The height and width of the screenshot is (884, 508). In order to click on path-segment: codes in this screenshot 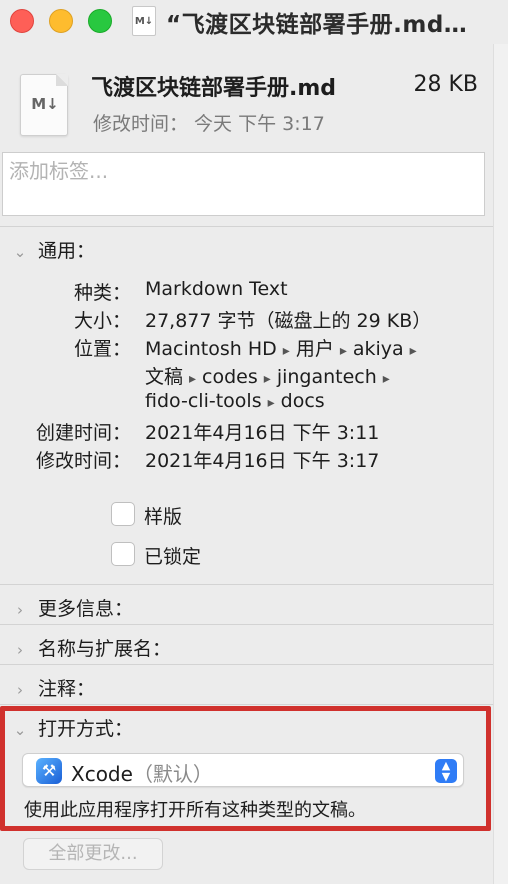, I will do `click(230, 377)`.